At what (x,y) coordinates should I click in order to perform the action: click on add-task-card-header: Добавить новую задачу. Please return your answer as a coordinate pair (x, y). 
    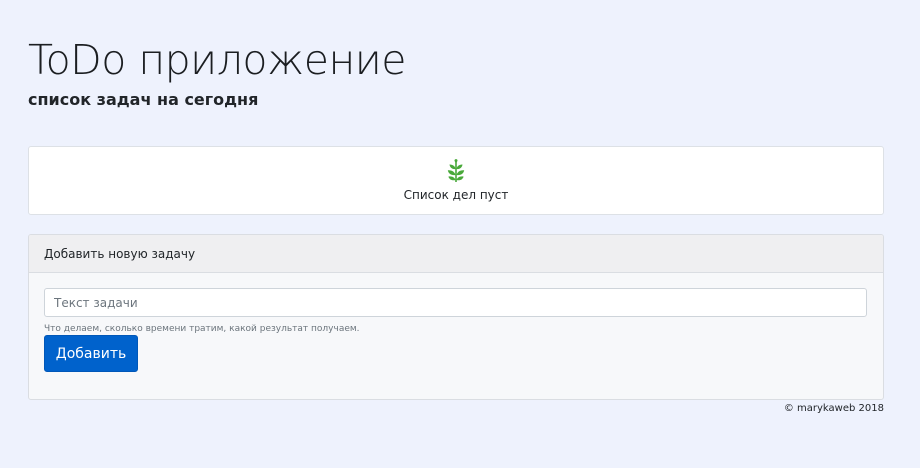
    Looking at the image, I should click on (456, 254).